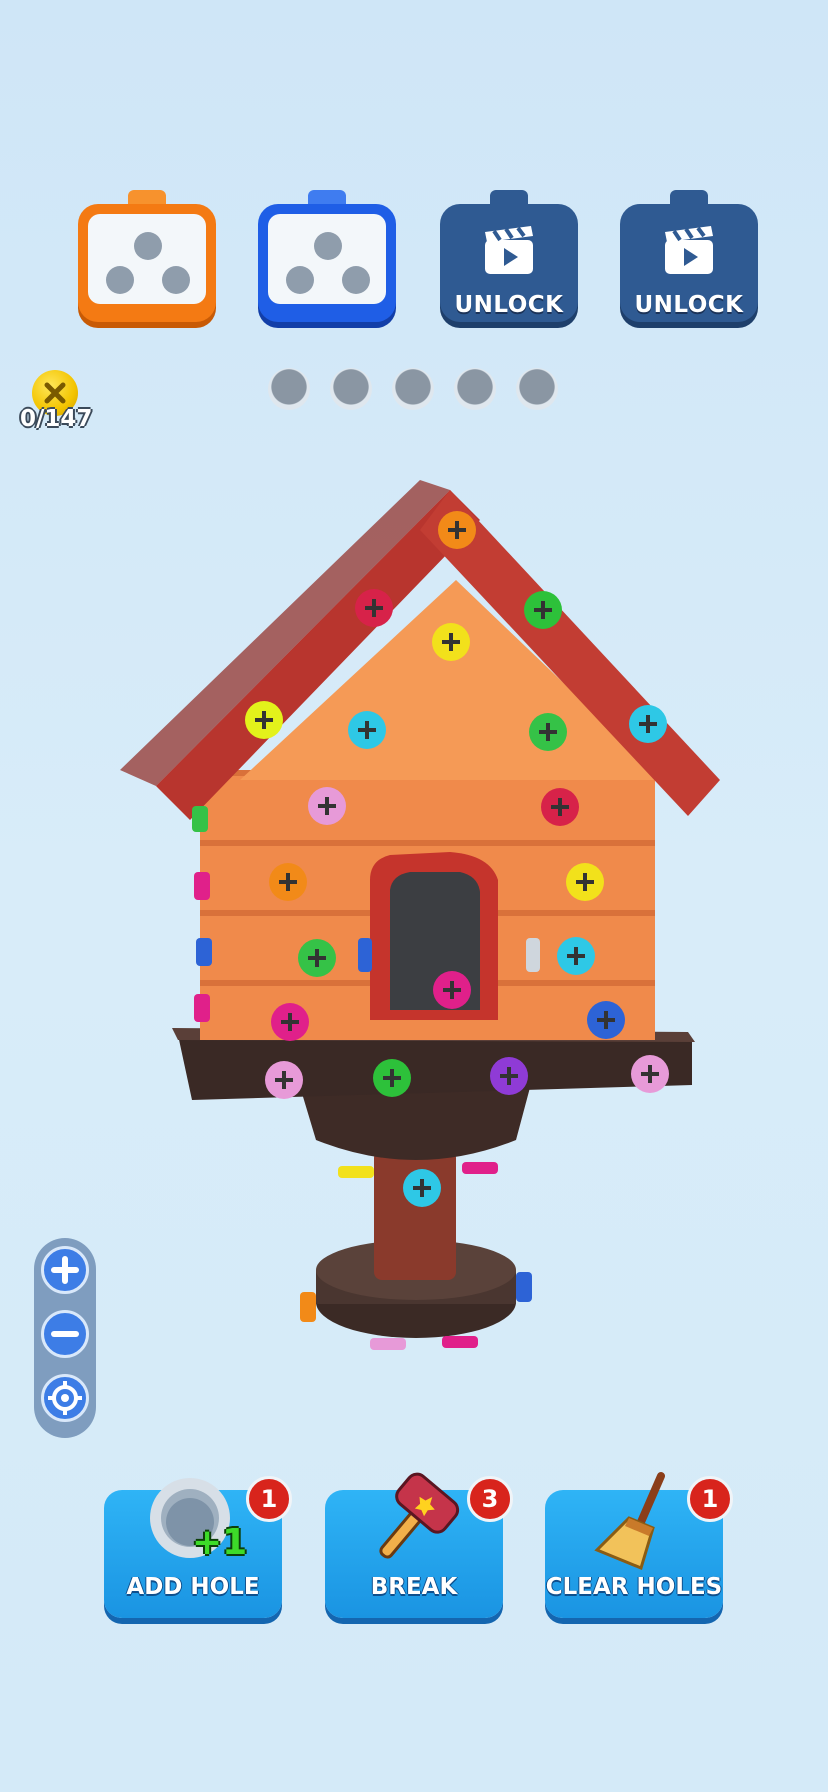 The height and width of the screenshot is (1792, 828). I want to click on break-count-badge: 3, so click(490, 1499).